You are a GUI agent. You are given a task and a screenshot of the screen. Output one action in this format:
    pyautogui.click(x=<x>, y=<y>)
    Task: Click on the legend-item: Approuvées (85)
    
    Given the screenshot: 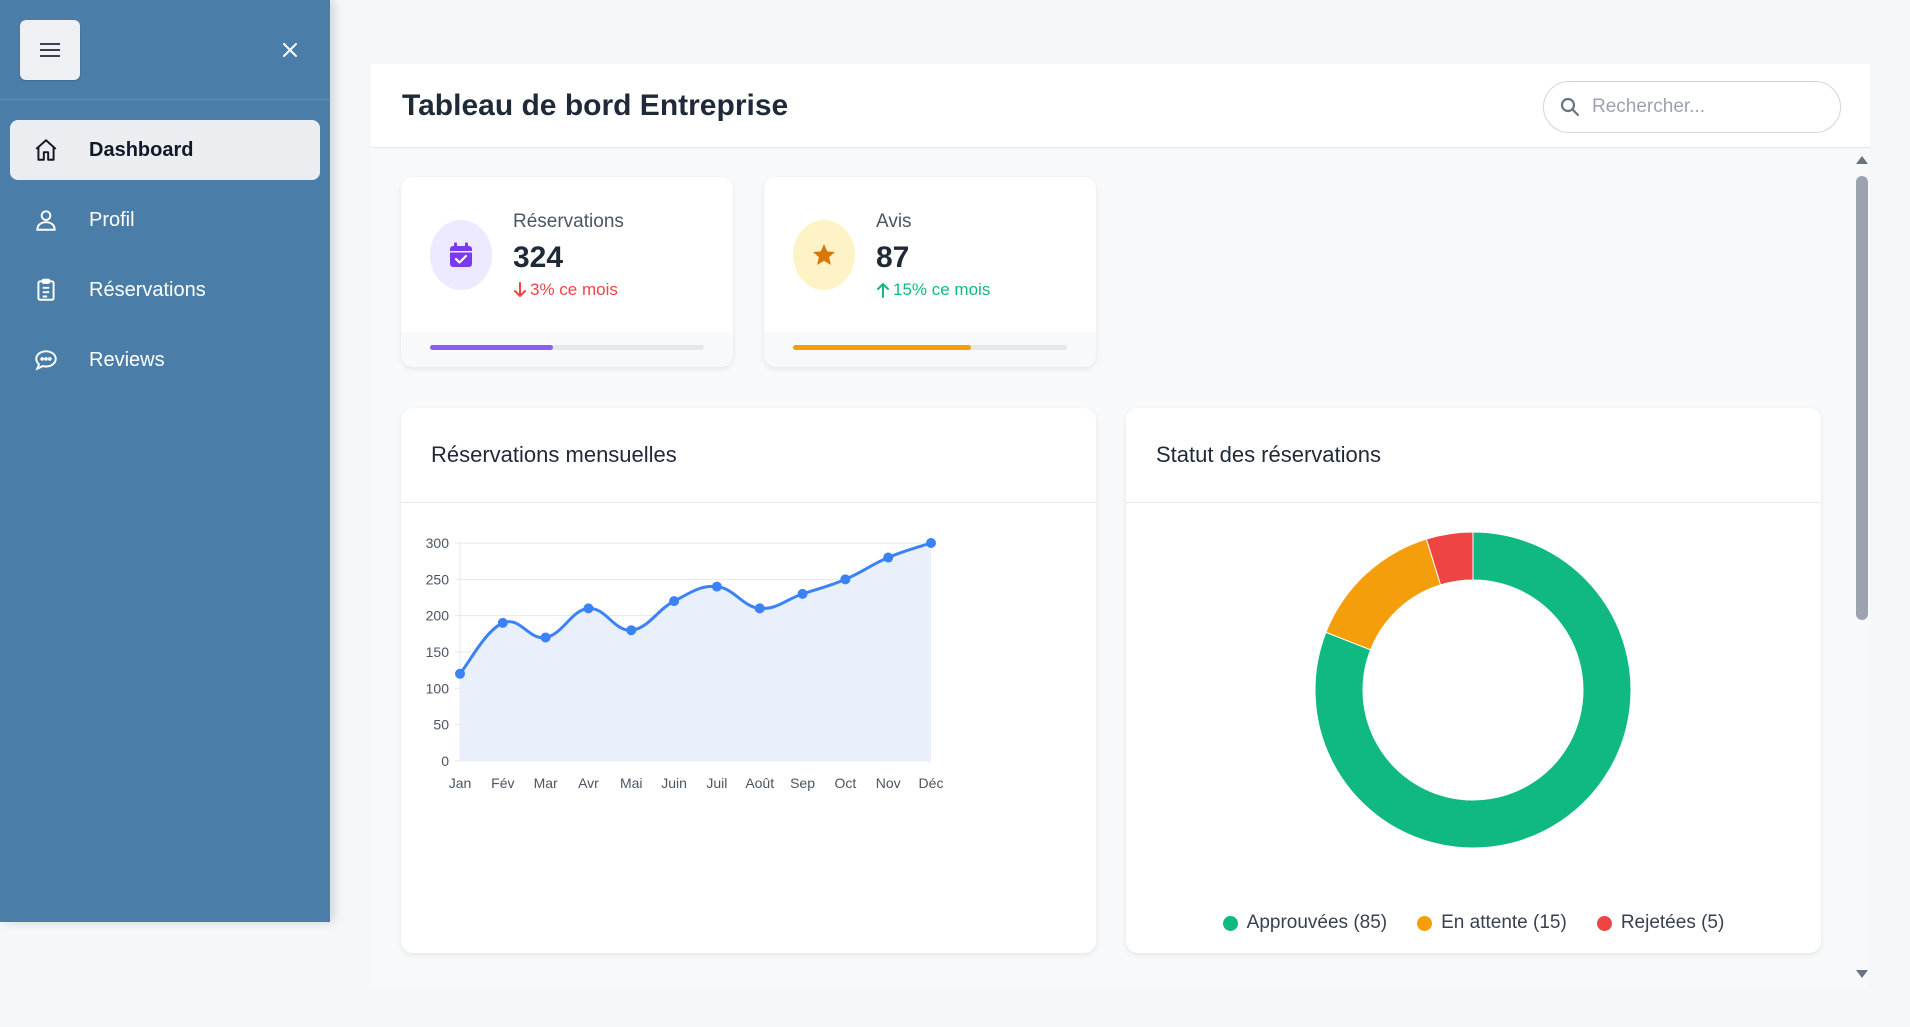 What is the action you would take?
    pyautogui.click(x=1305, y=923)
    